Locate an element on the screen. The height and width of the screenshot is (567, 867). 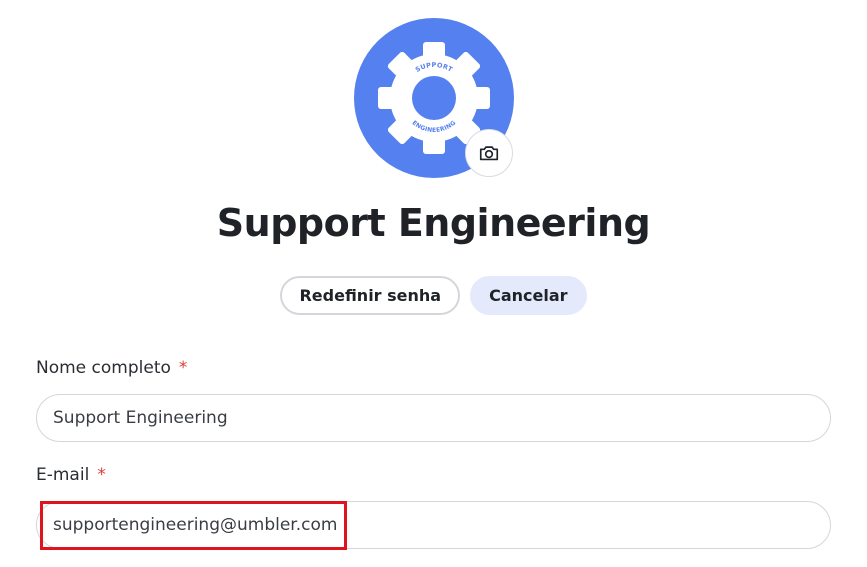
reset-password-button: Redefinir senha is located at coordinates (370, 295).